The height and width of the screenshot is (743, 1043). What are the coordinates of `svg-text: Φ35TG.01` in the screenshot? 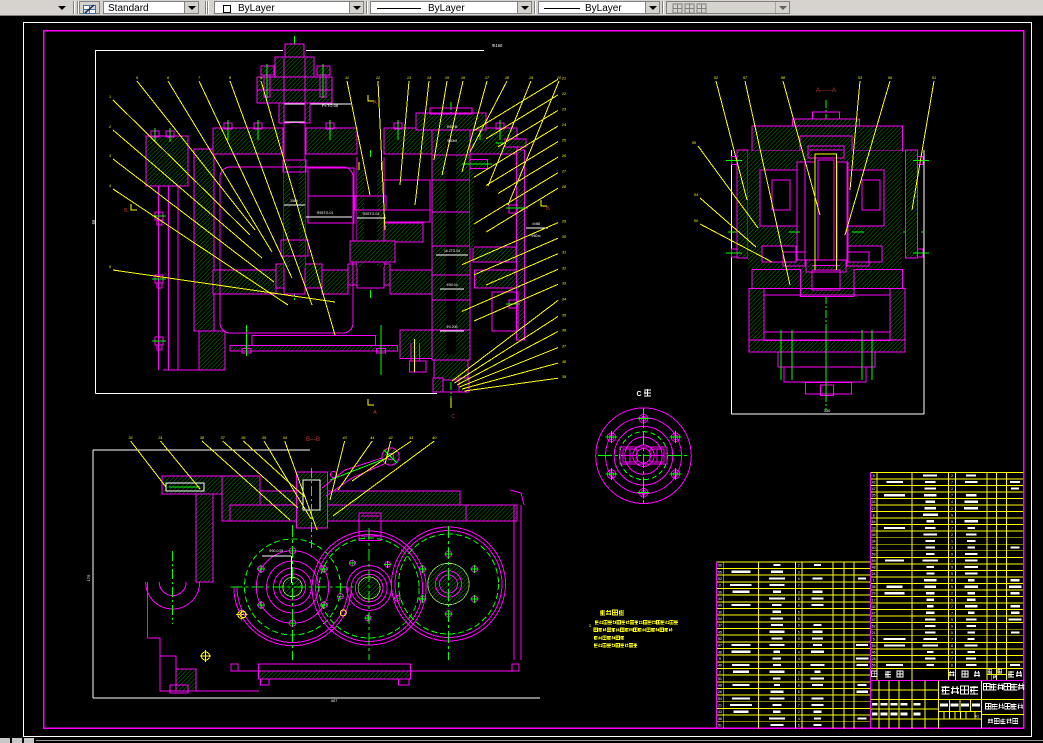 It's located at (371, 214).